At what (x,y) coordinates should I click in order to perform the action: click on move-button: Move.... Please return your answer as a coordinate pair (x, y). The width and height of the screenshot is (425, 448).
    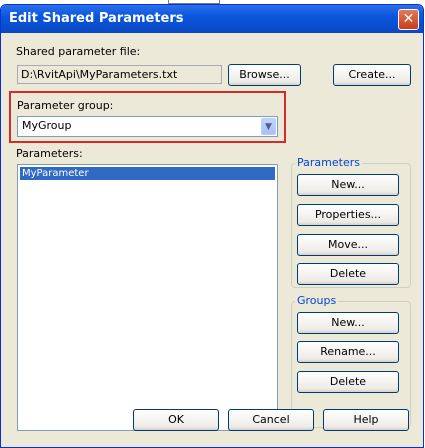
    Looking at the image, I should click on (348, 245).